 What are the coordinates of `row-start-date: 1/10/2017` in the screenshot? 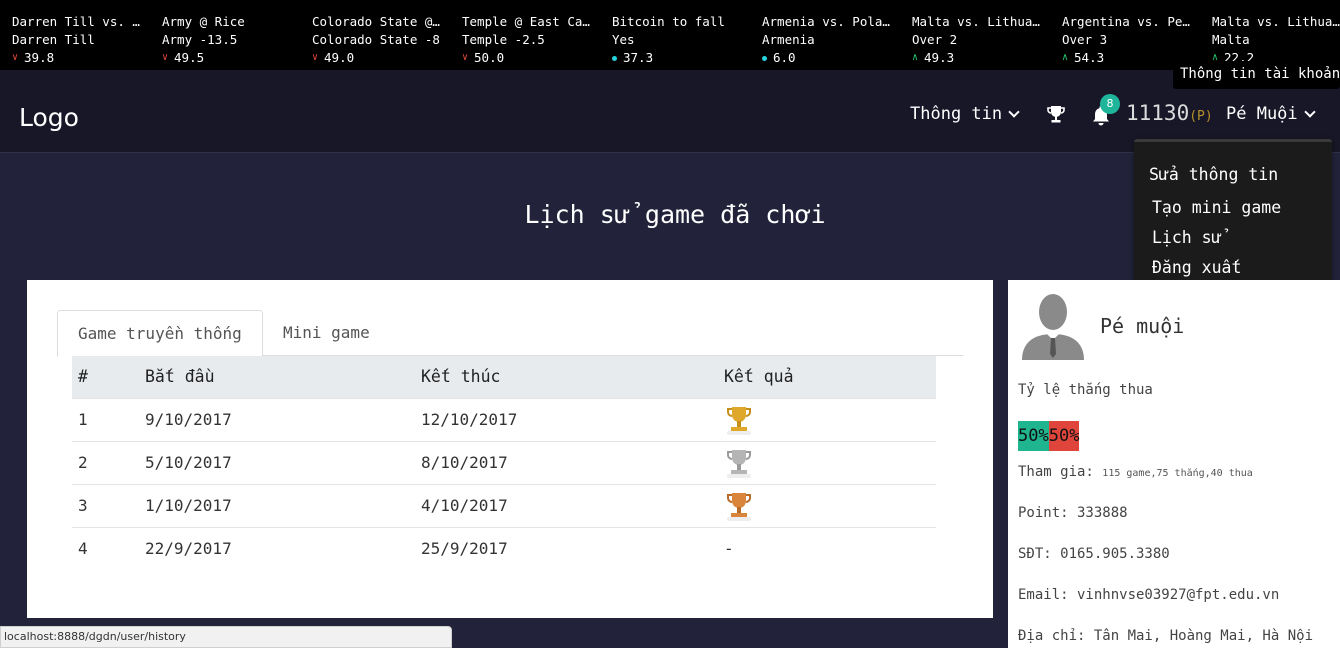 It's located at (277, 505).